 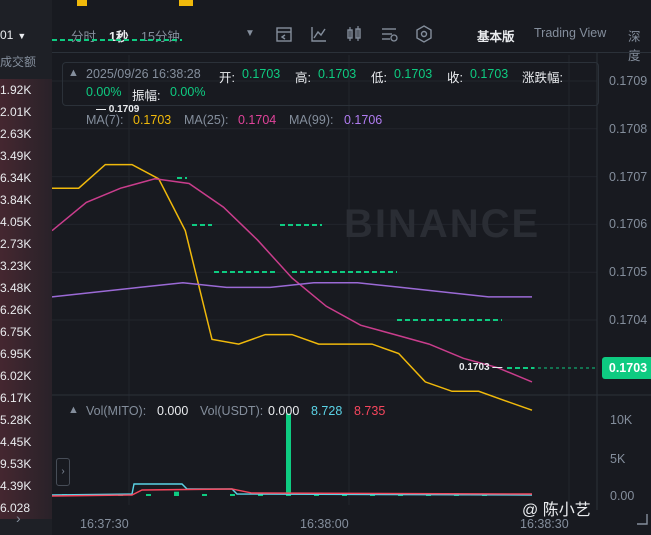 I want to click on turnover-row: 3.48K, so click(x=26, y=288).